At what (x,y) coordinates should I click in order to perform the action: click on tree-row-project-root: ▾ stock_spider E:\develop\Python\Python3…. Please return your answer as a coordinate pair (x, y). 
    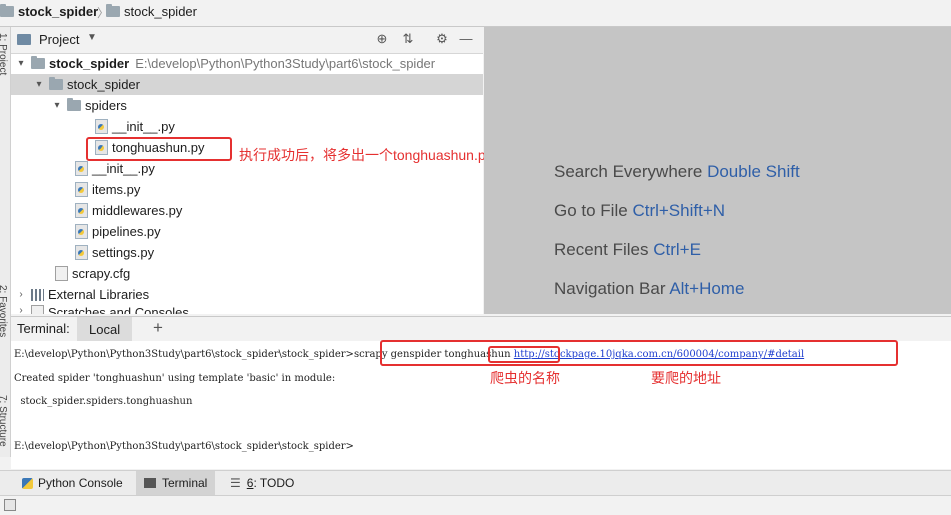
    Looking at the image, I should click on (247, 63).